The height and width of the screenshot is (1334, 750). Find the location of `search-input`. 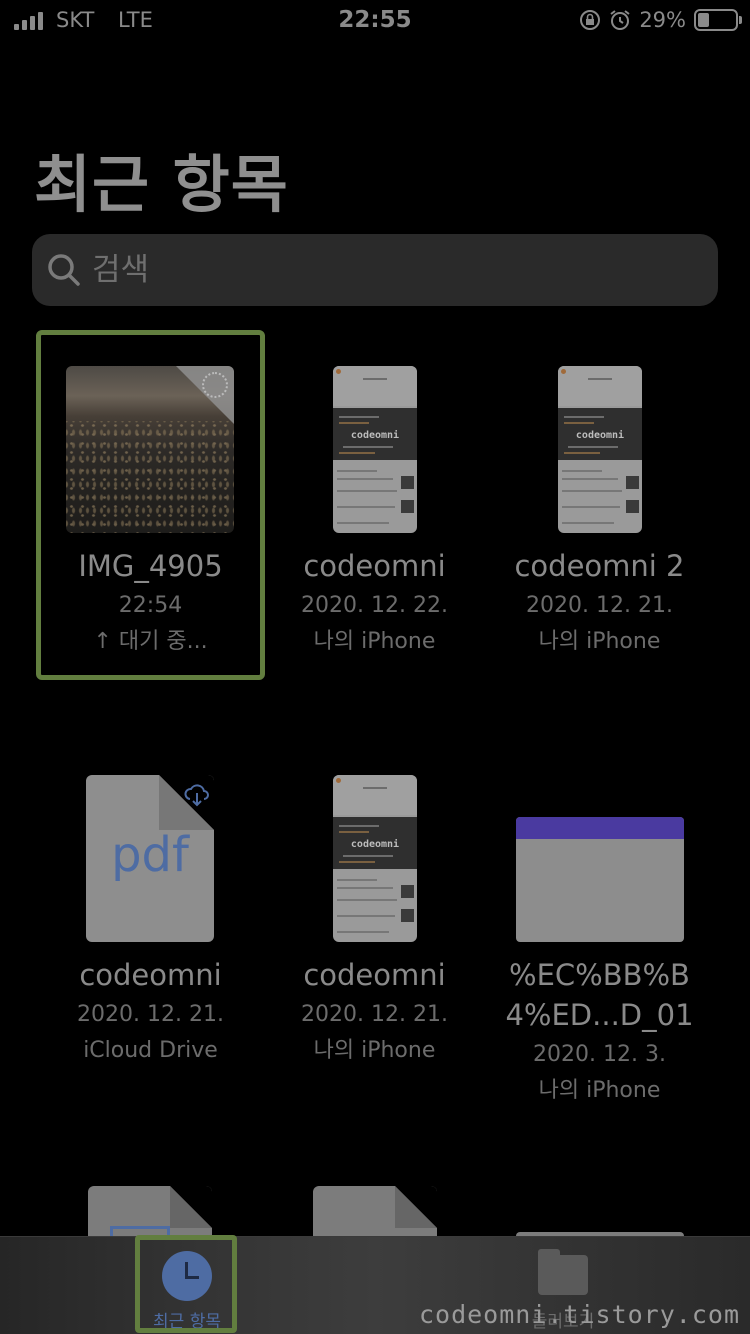

search-input is located at coordinates (392, 270).